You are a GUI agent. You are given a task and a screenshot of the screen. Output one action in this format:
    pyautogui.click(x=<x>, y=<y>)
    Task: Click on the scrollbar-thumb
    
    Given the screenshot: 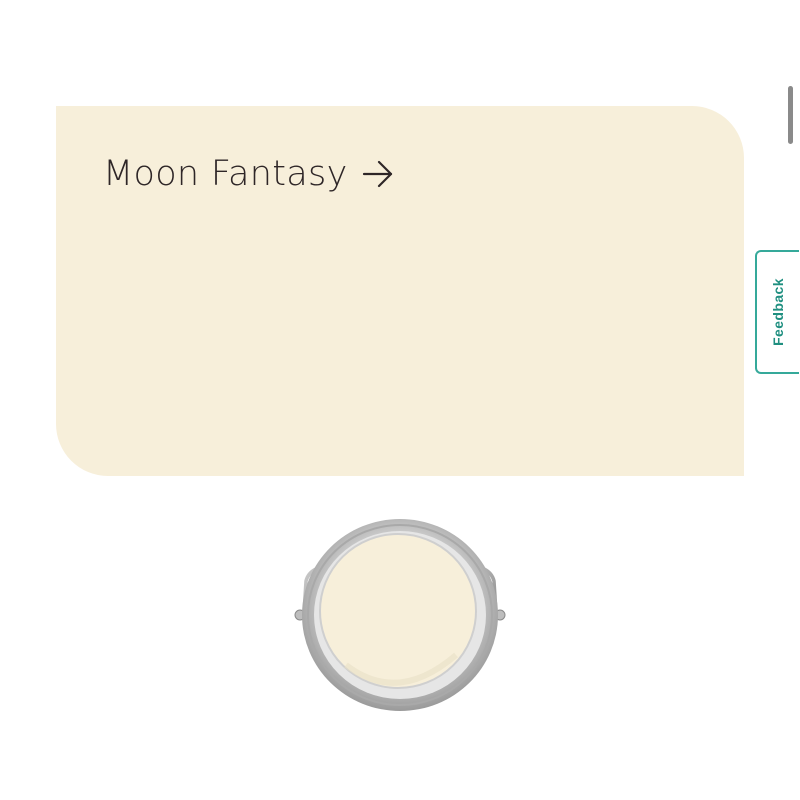 What is the action you would take?
    pyautogui.click(x=790, y=115)
    